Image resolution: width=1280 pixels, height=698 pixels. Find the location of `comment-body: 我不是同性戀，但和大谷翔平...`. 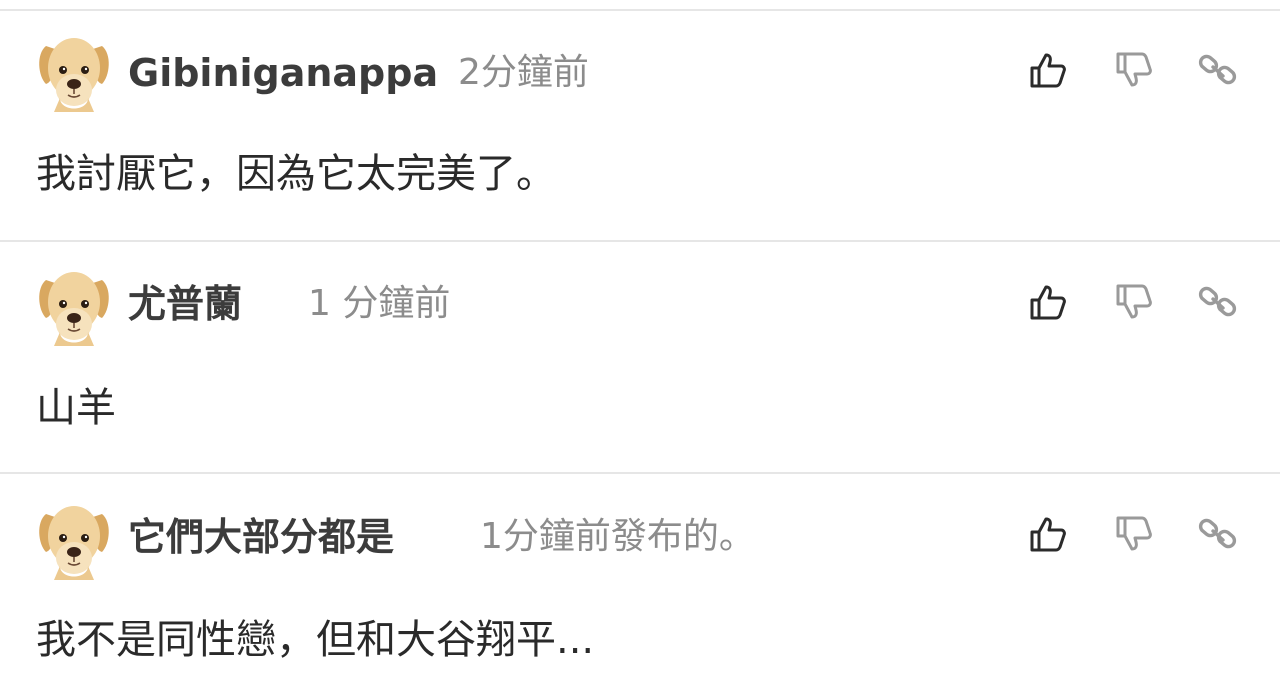

comment-body: 我不是同性戀，但和大谷翔平... is located at coordinates (315, 640).